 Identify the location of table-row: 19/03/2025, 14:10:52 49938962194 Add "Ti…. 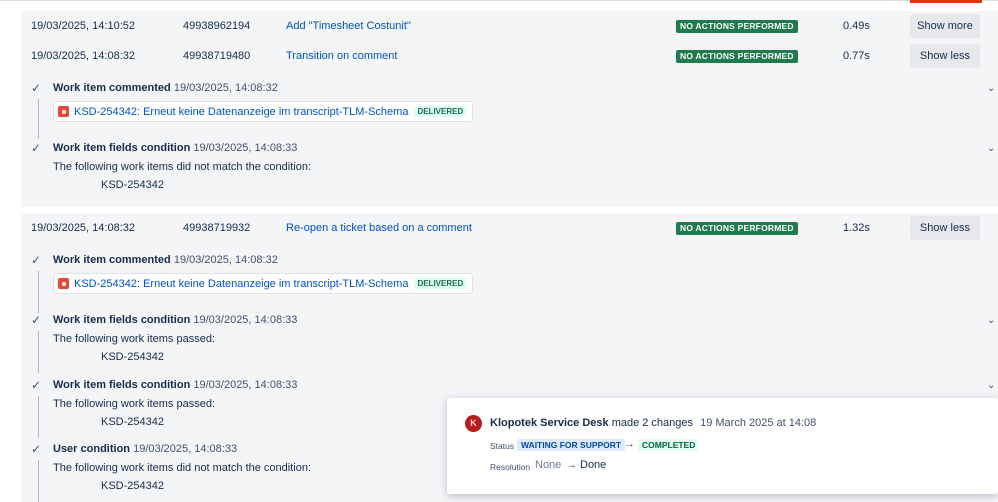
(509, 26).